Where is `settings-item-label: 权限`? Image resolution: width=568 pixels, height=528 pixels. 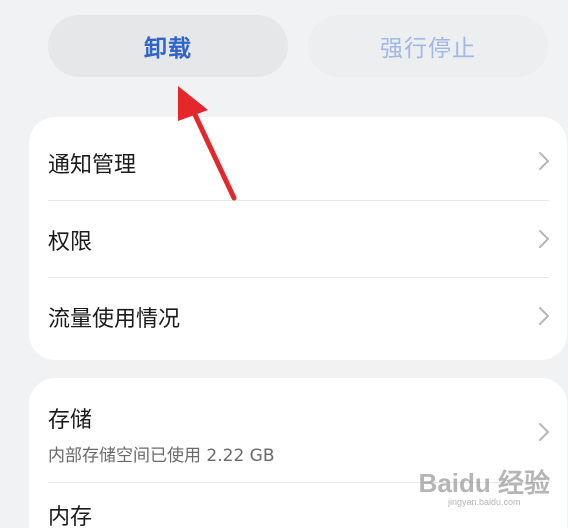 settings-item-label: 权限 is located at coordinates (70, 242).